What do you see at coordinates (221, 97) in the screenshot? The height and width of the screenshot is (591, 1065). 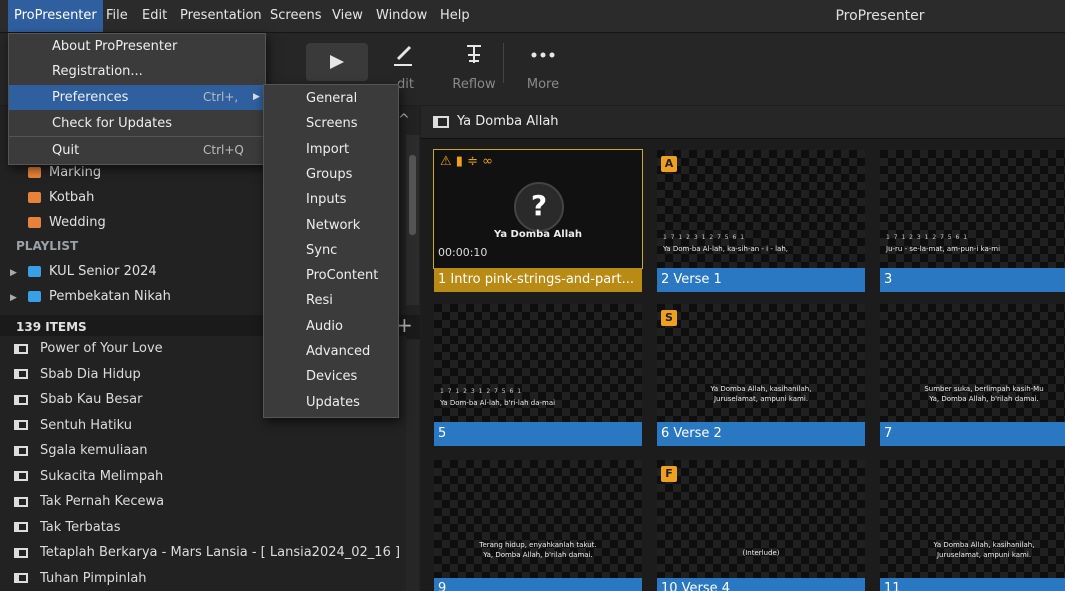 I see `menu-item-shortcut: Ctrl+,` at bounding box center [221, 97].